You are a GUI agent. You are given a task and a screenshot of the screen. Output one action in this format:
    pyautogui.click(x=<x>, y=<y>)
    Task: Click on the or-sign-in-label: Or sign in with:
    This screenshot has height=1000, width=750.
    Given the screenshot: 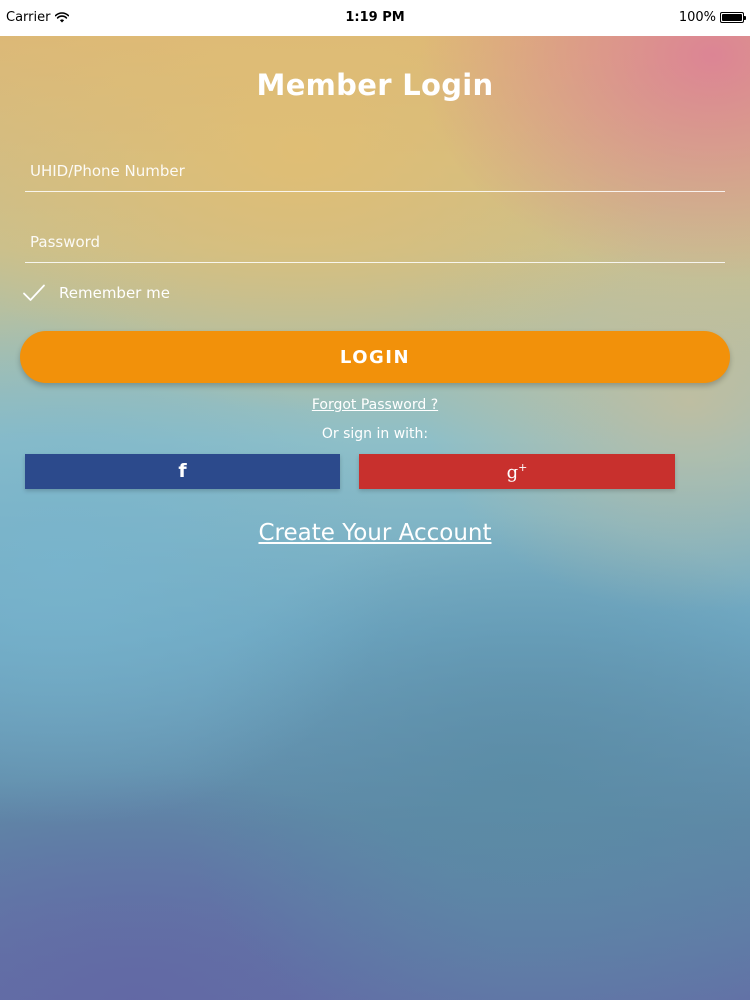 What is the action you would take?
    pyautogui.click(x=375, y=434)
    